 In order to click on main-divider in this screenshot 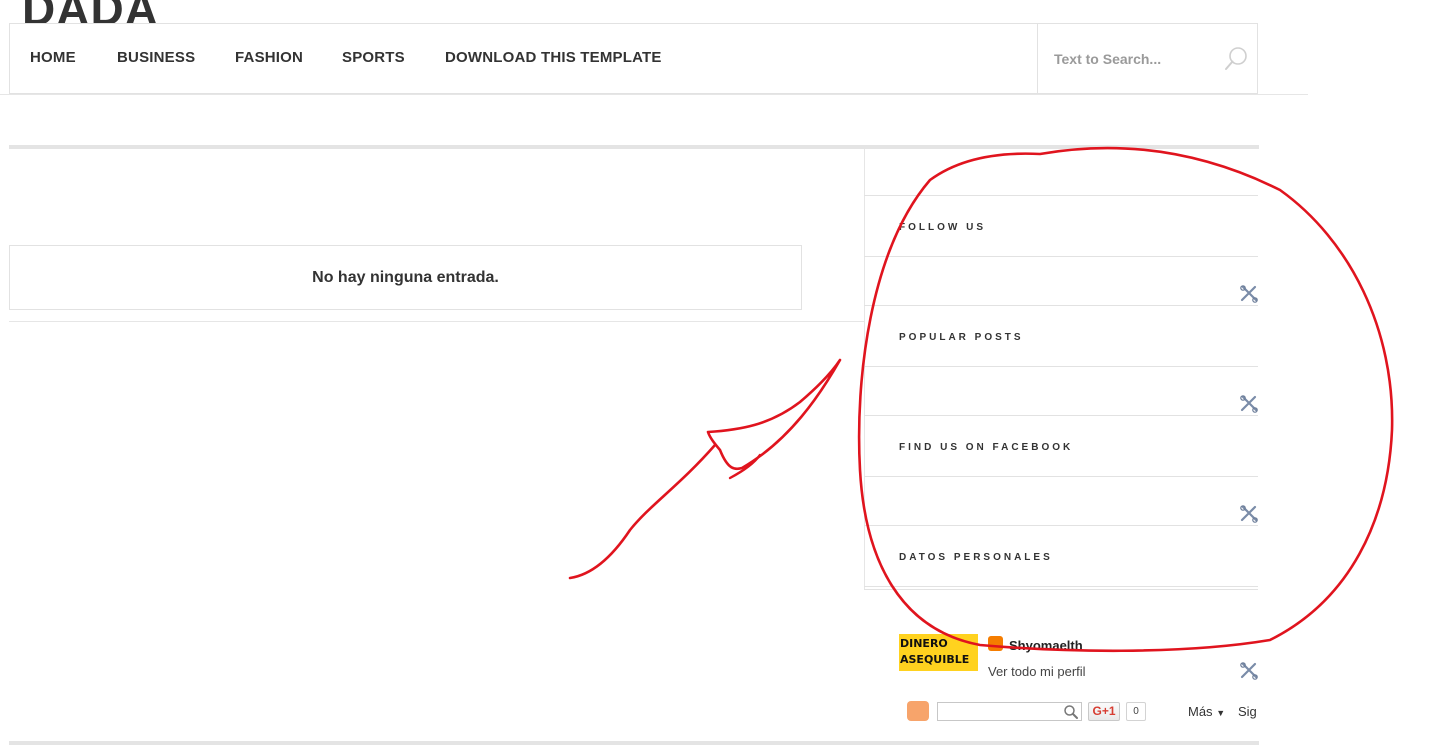, I will do `click(436, 321)`.